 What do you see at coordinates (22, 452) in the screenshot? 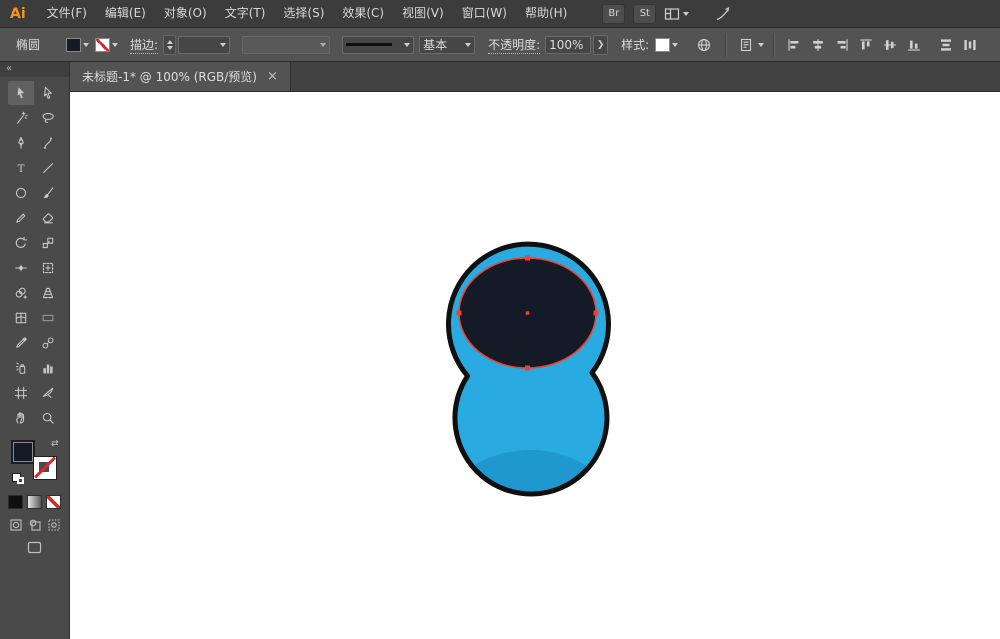
I see `fill-swatch-large` at bounding box center [22, 452].